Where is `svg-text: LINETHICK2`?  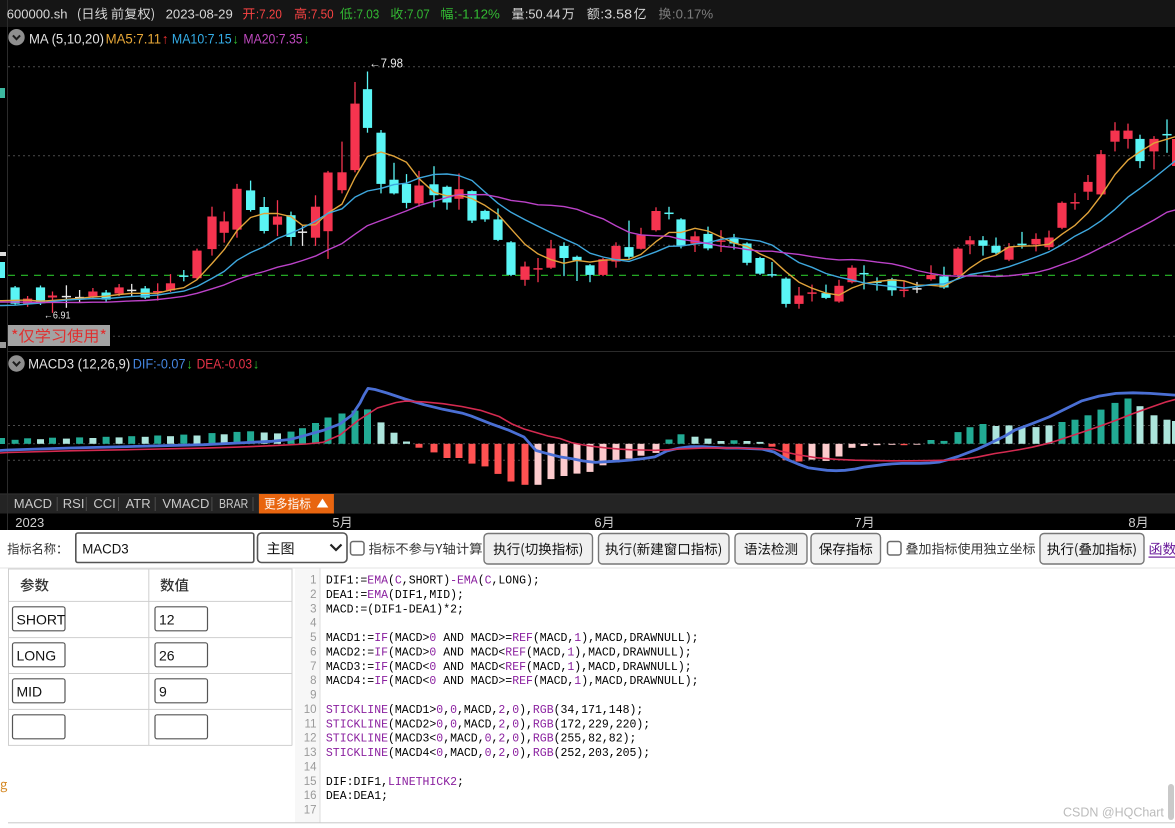 svg-text: LINETHICK2 is located at coordinates (422, 782).